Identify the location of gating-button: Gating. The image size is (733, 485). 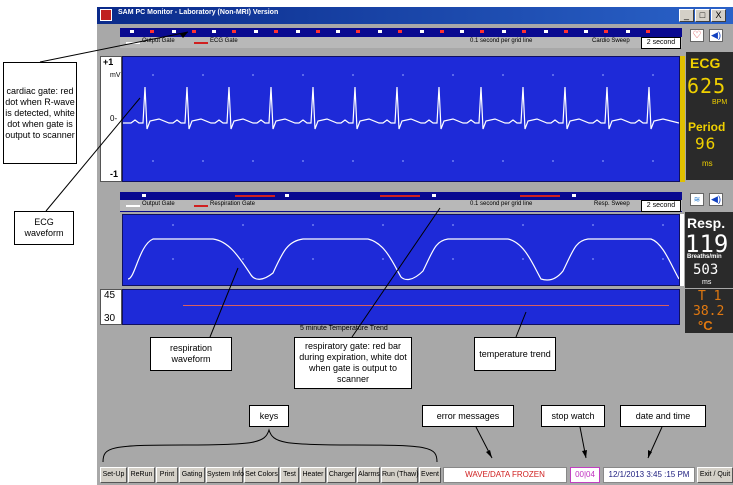
(192, 475).